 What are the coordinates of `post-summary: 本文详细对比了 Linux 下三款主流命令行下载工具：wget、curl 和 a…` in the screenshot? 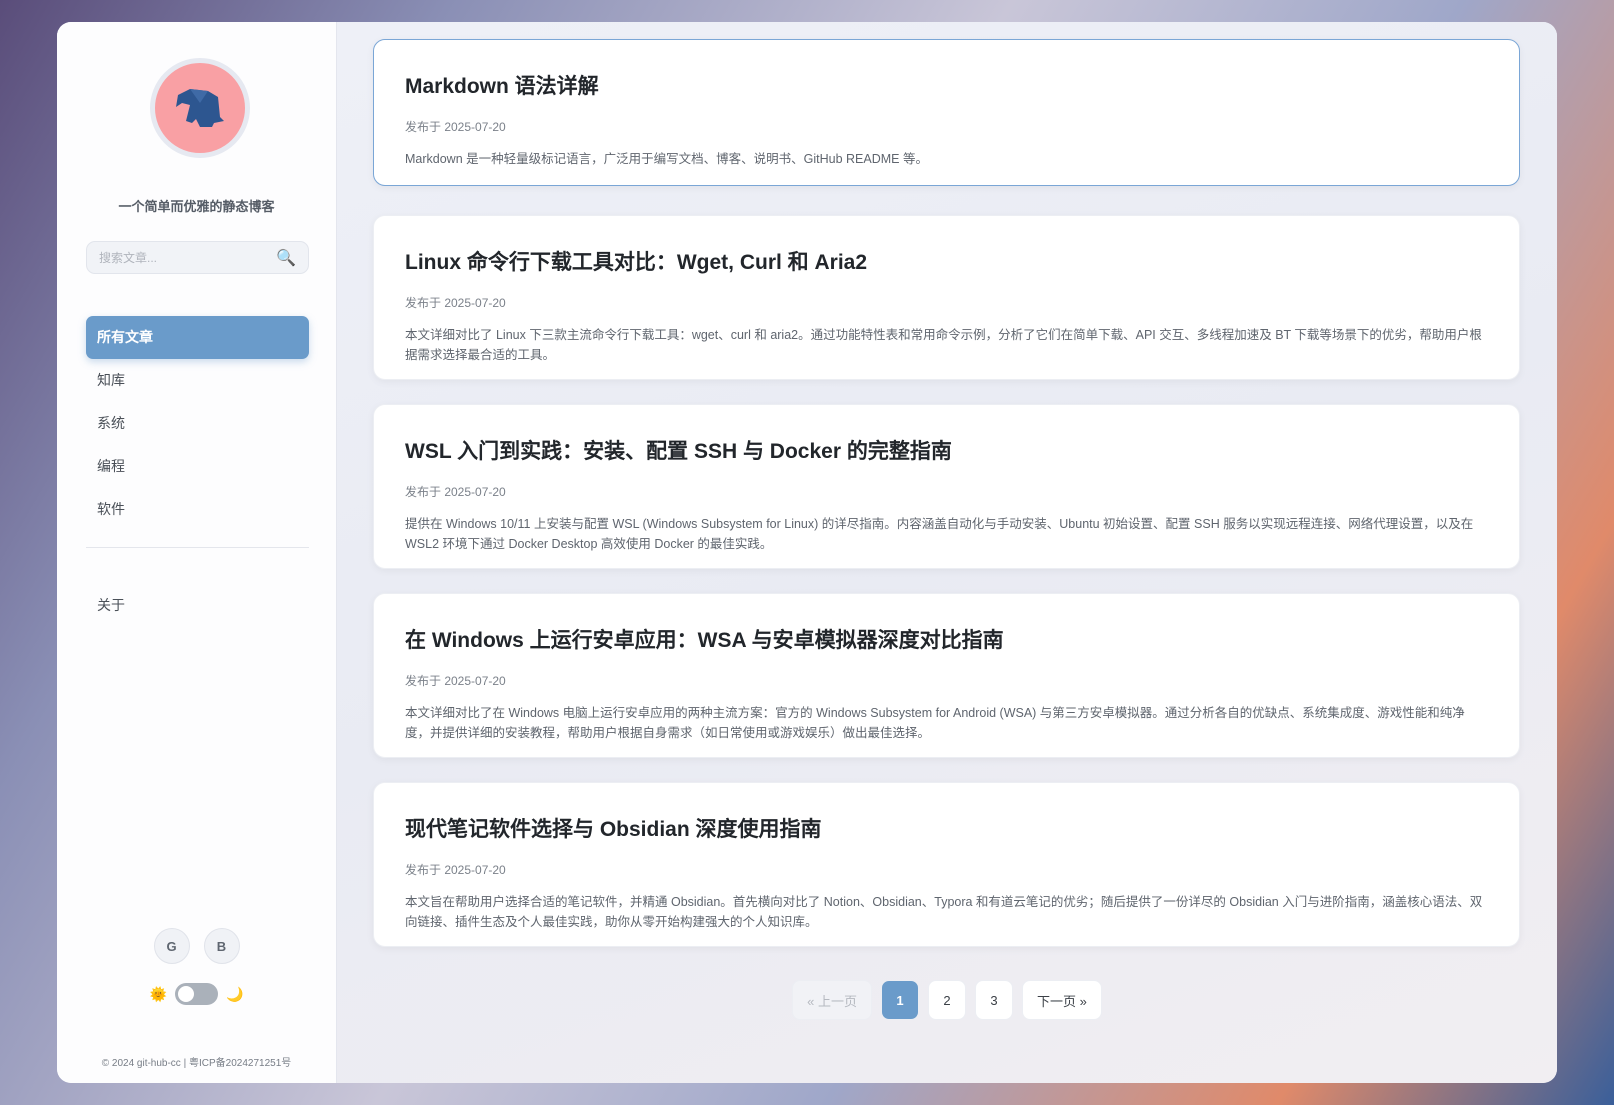 It's located at (943, 345).